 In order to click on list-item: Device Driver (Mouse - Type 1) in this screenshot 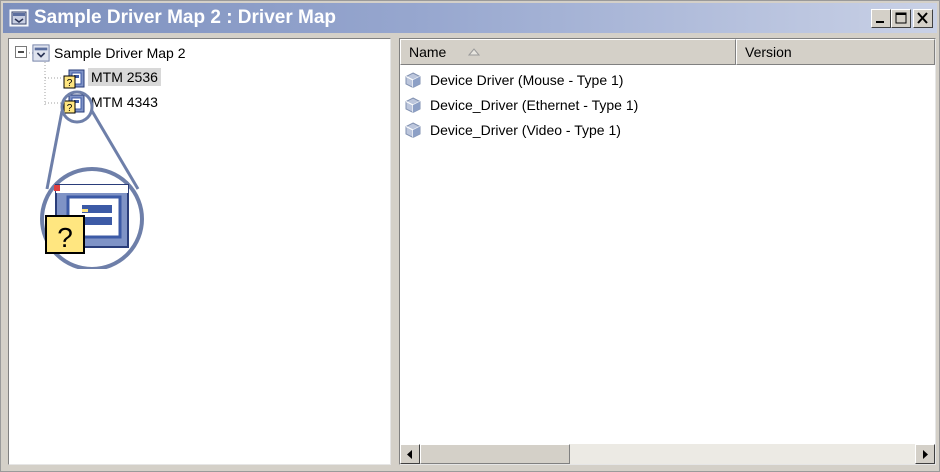, I will do `click(569, 80)`.